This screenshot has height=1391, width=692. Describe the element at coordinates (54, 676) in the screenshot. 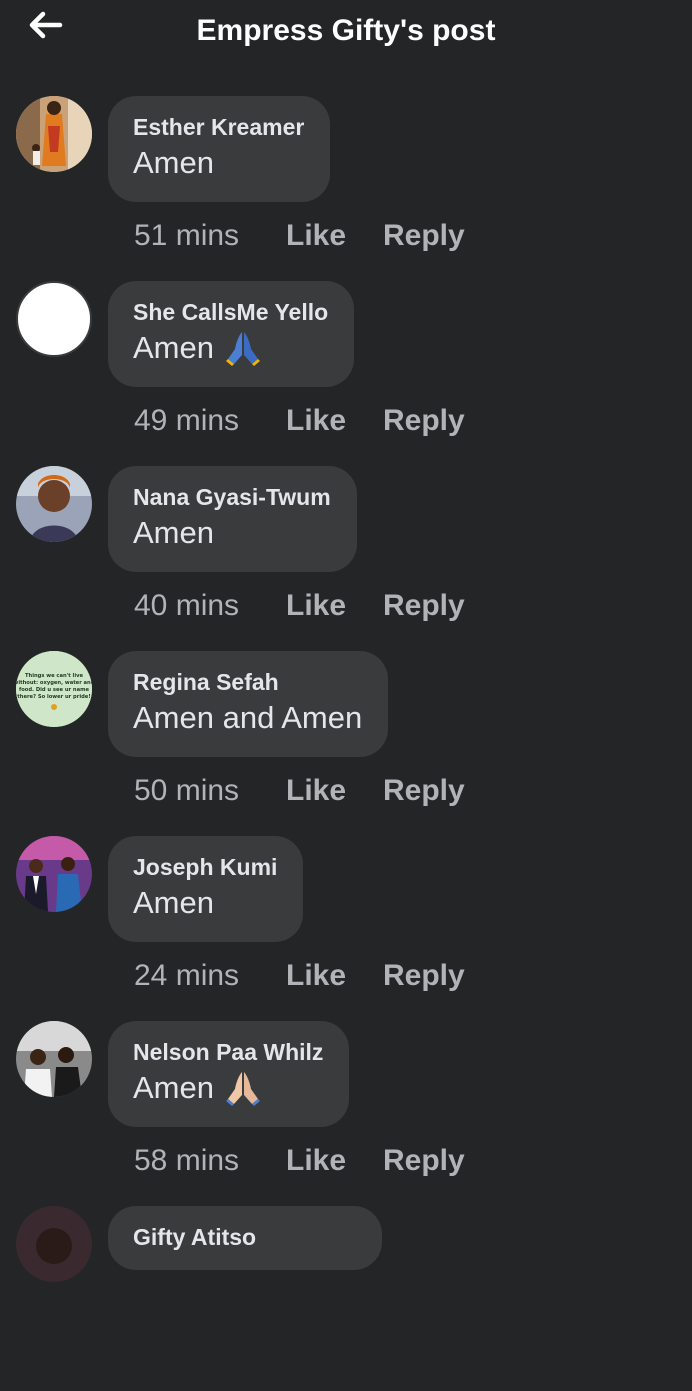

I see `svg-text: Things we can't live` at that location.